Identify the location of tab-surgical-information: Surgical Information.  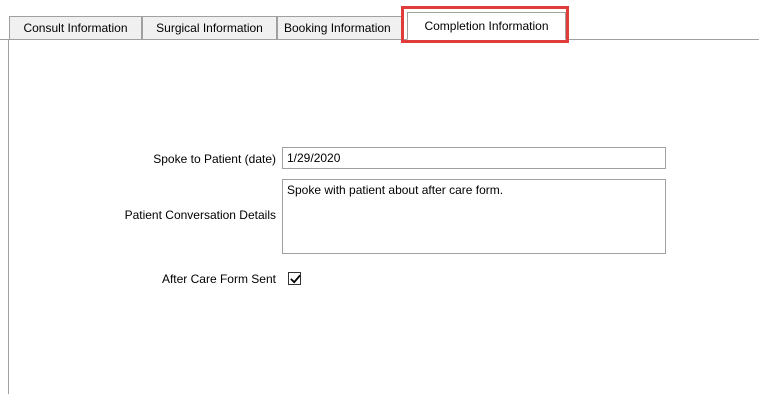
(209, 27).